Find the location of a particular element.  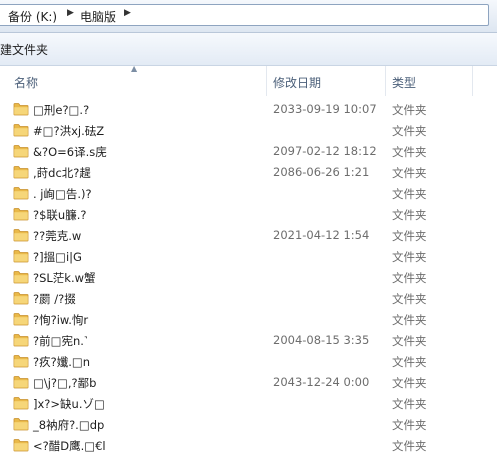

file-name: &?O=6译.s庑 is located at coordinates (70, 152).